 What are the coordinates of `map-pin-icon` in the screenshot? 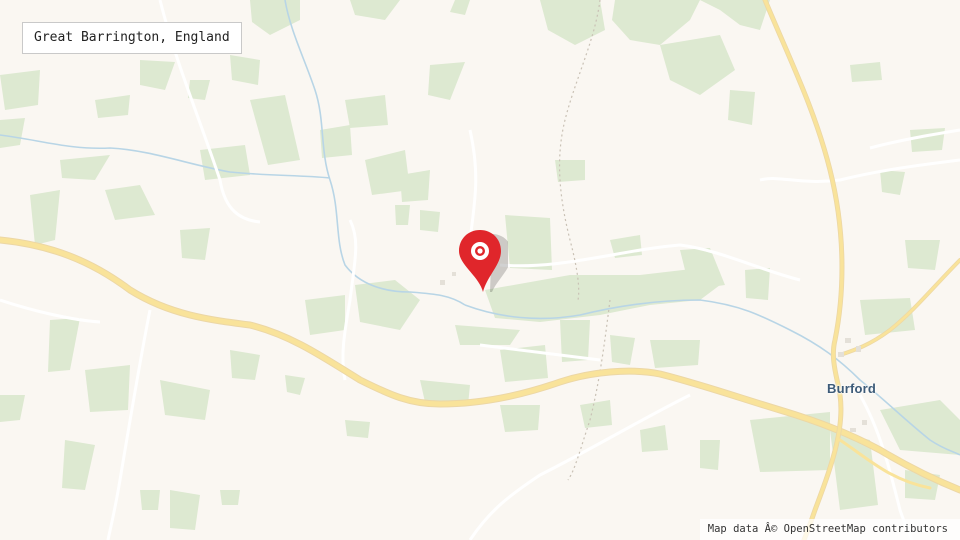 It's located at (484, 261).